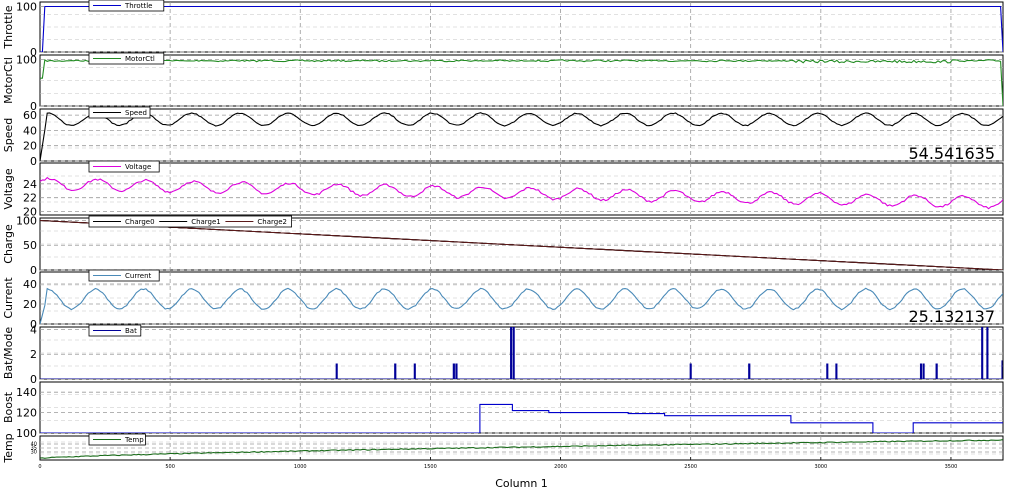  I want to click on panel-throttle: 0100Throttle Throttle, so click(503, 29).